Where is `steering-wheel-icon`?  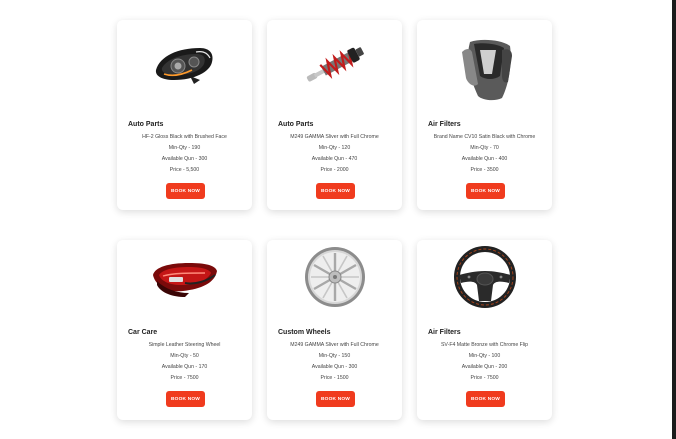 steering-wheel-icon is located at coordinates (484, 277).